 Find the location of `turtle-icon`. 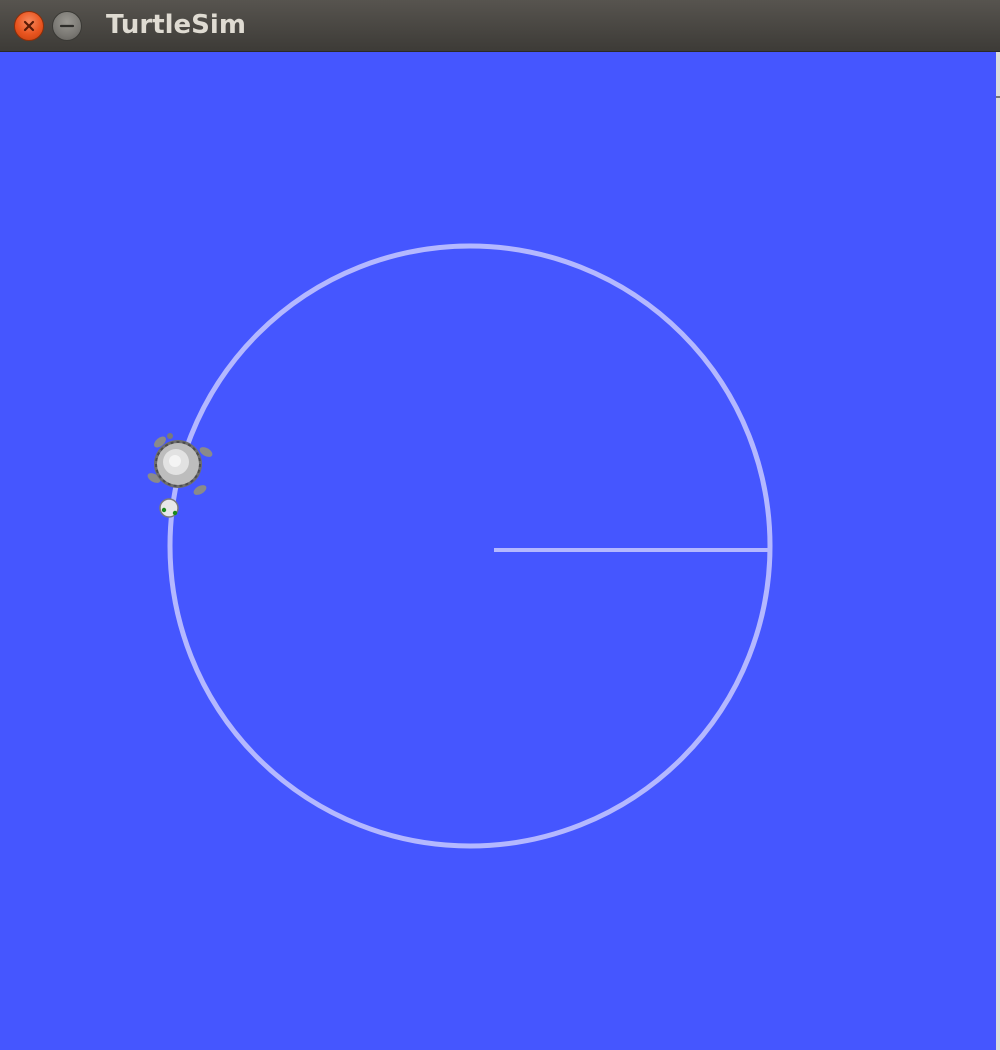

turtle-icon is located at coordinates (180, 475).